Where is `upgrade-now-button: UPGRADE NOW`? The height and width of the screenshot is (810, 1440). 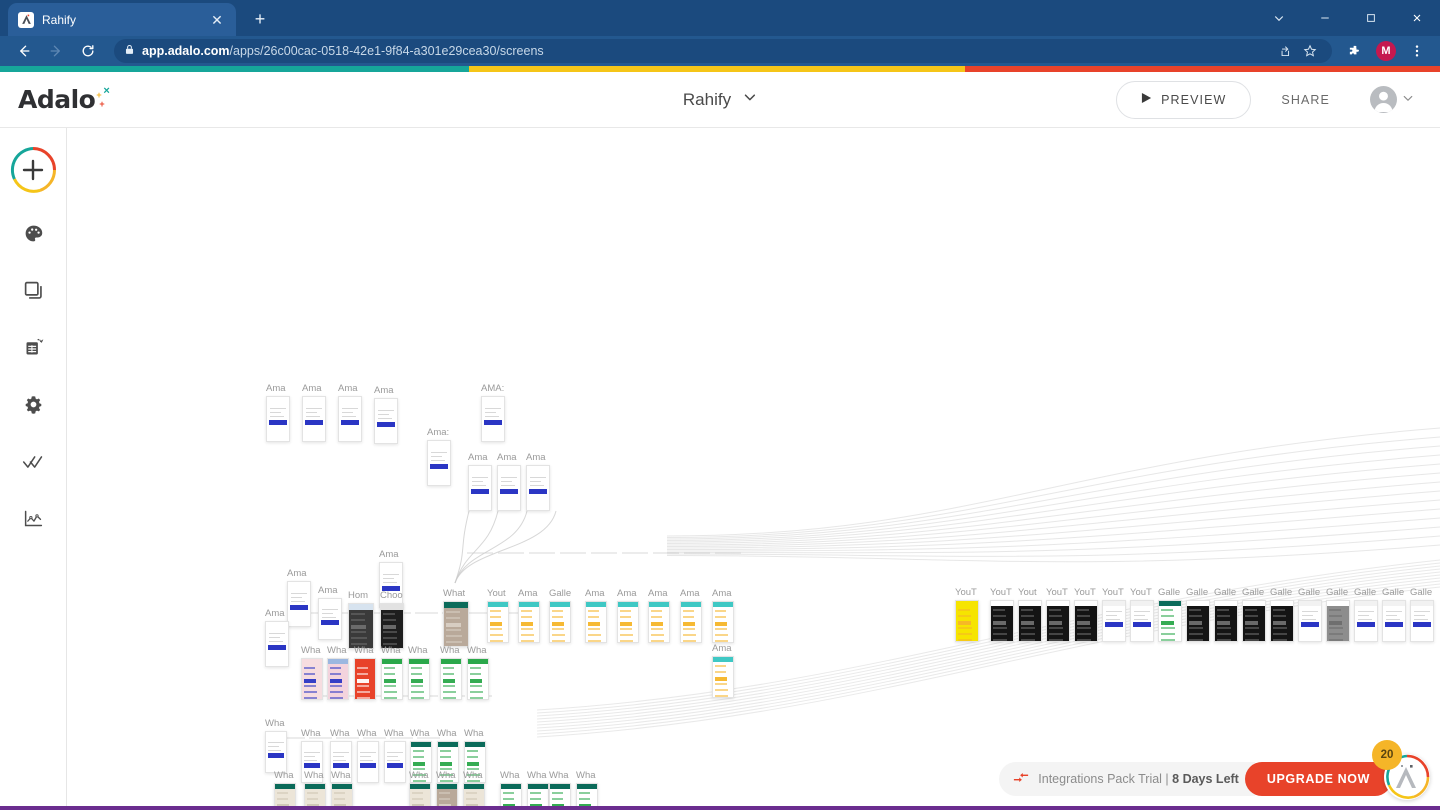
upgrade-now-button: UPGRADE NOW is located at coordinates (1318, 779).